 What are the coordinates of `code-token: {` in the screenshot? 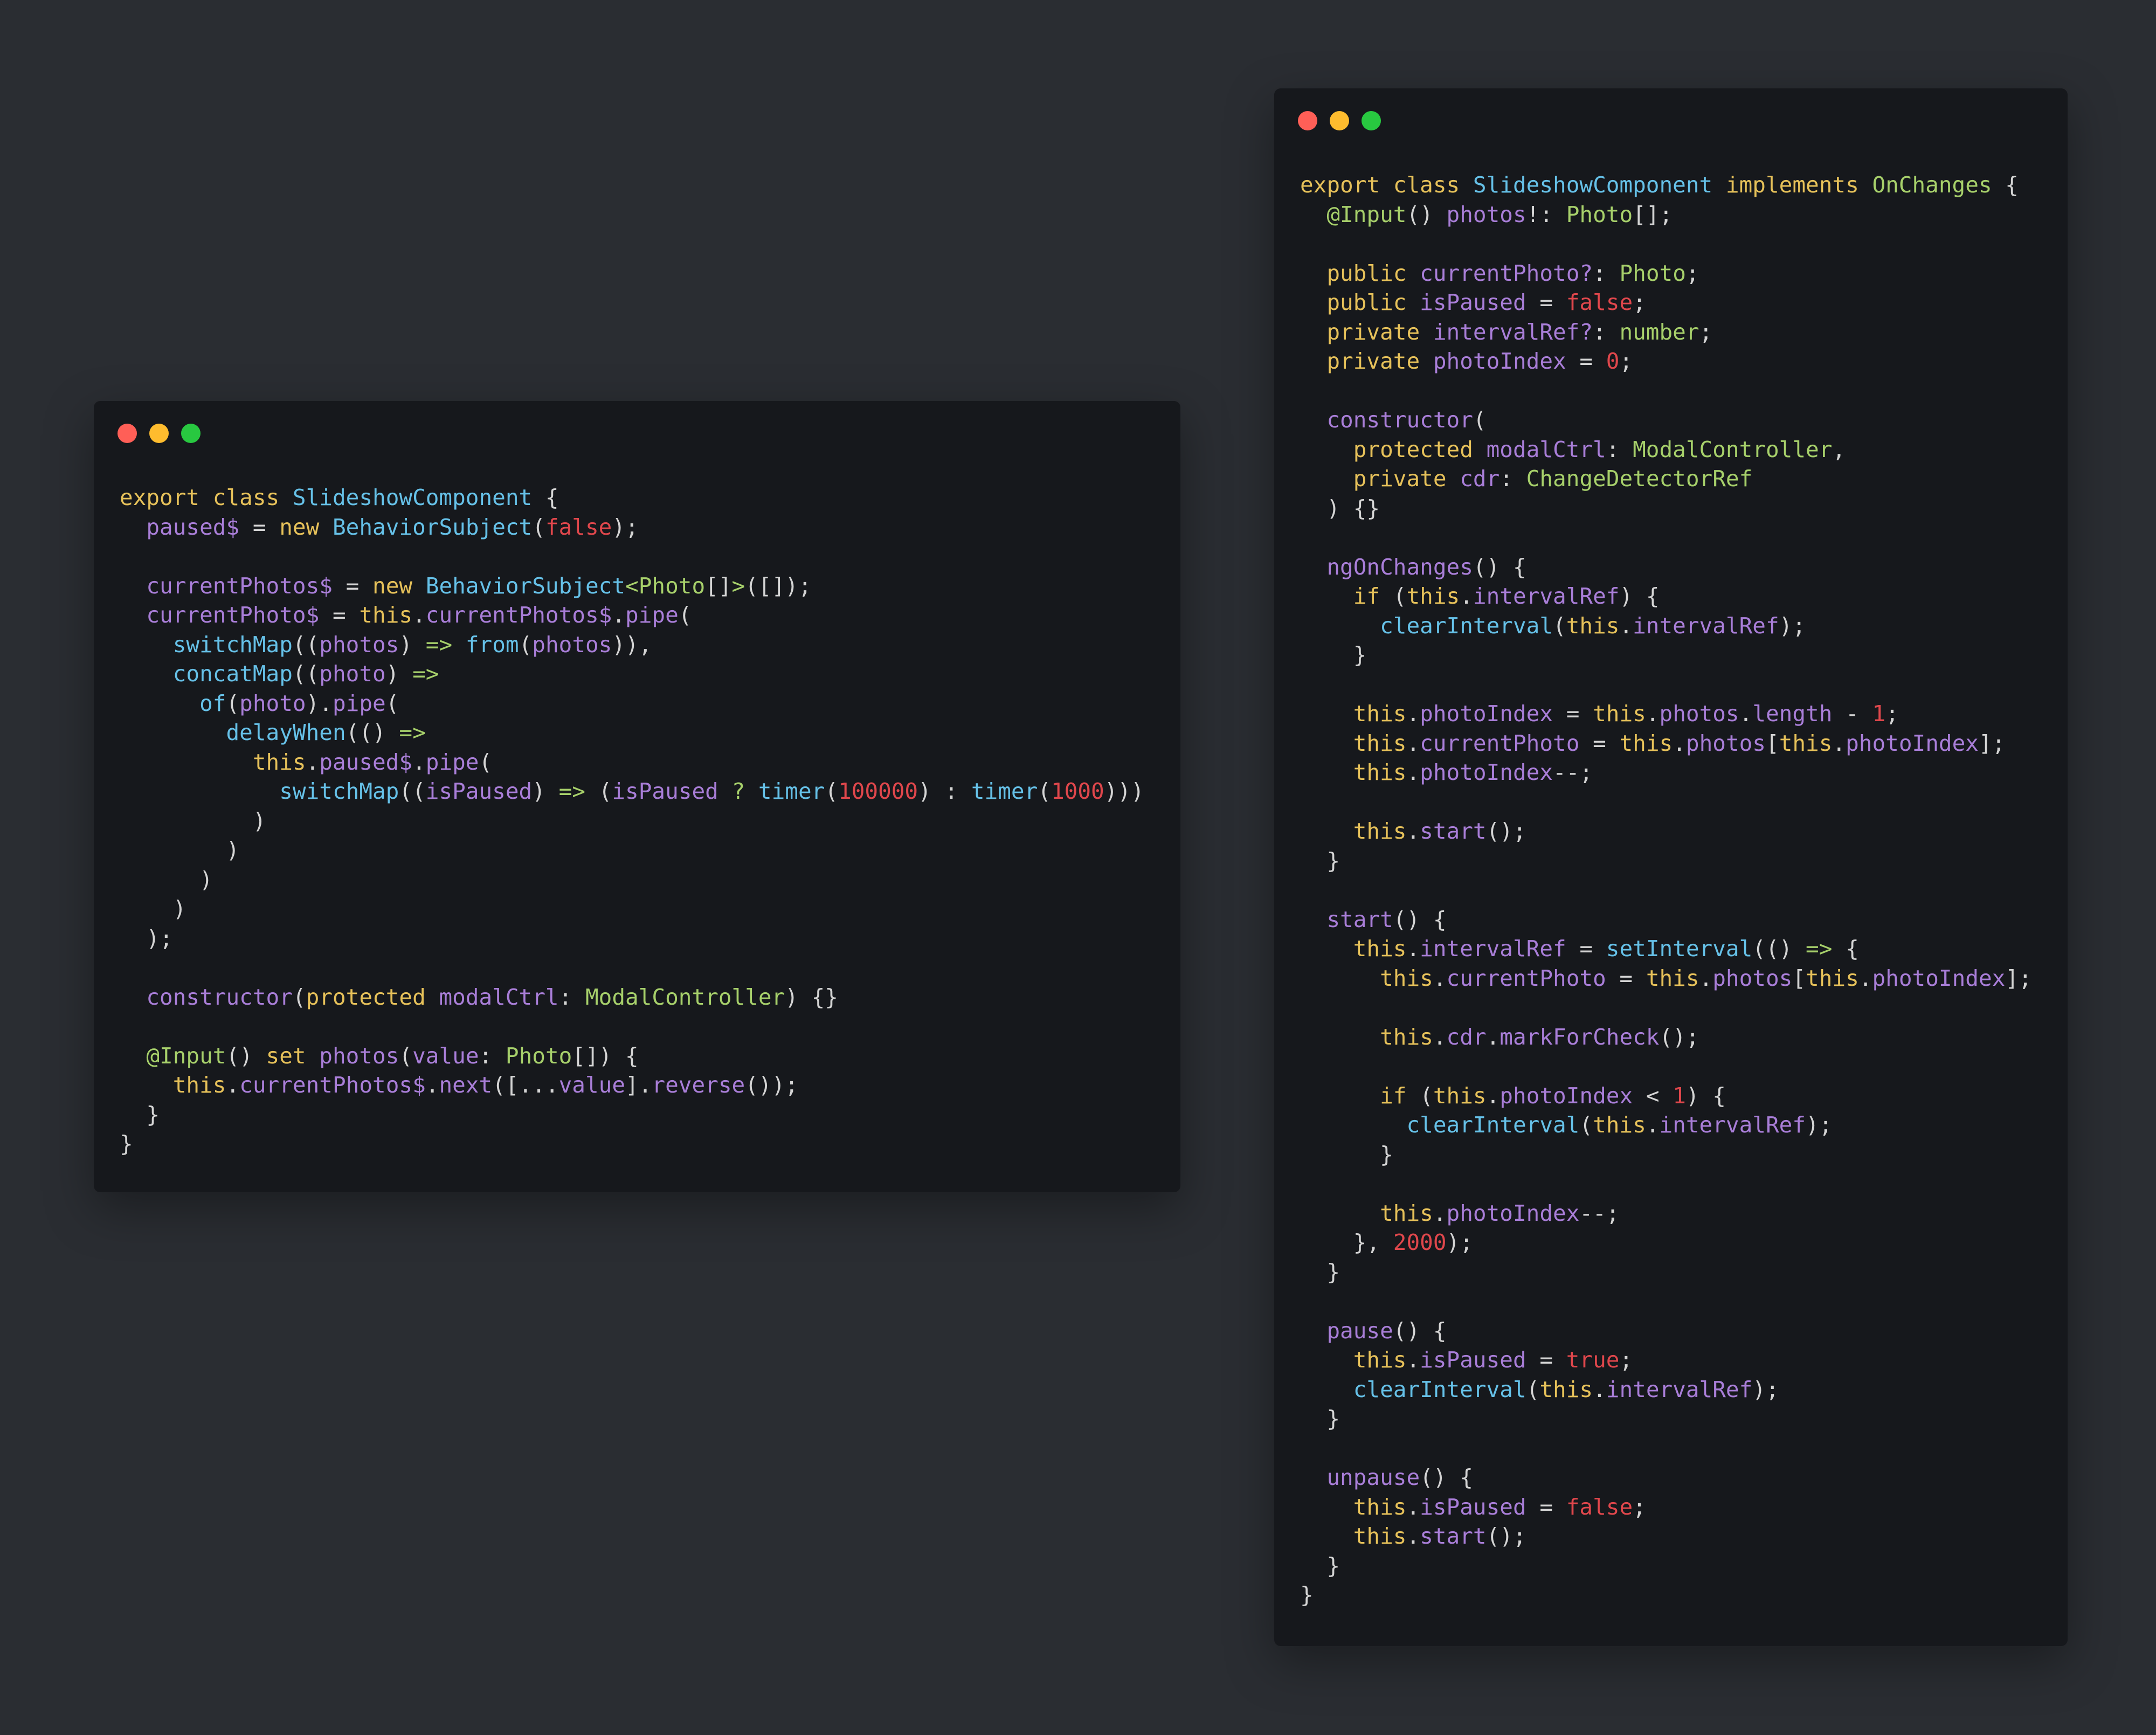 It's located at (1845, 949).